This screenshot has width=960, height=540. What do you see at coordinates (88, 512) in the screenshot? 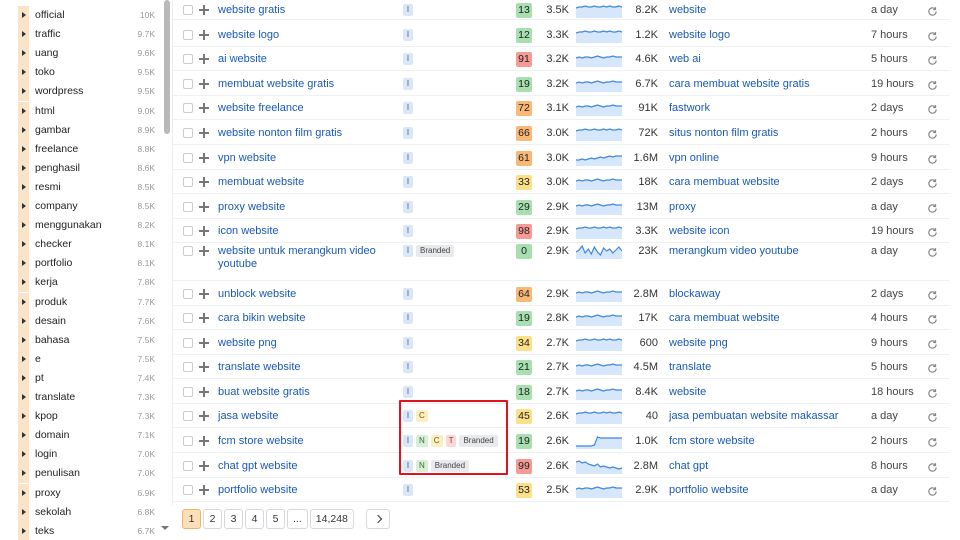
I see `sidebar-item-sekolah: sekolah 6.8K` at bounding box center [88, 512].